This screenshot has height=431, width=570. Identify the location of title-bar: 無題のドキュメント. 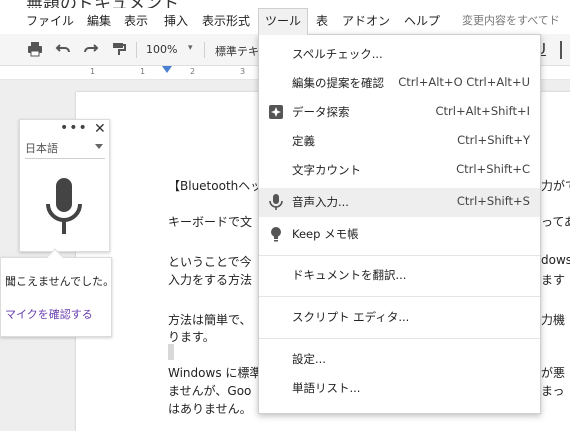
(285, 4).